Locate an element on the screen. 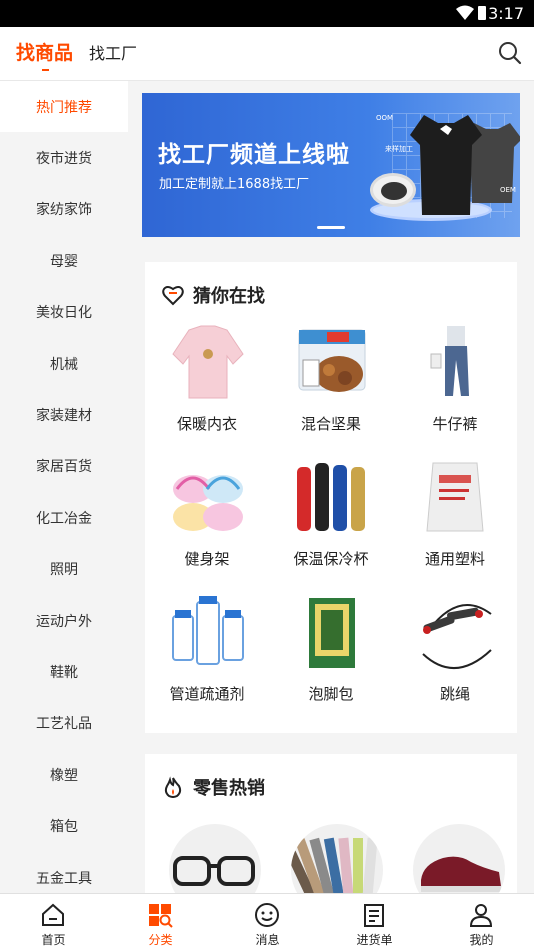 The image size is (534, 949). product-plastic: 通用塑料 is located at coordinates (455, 526).